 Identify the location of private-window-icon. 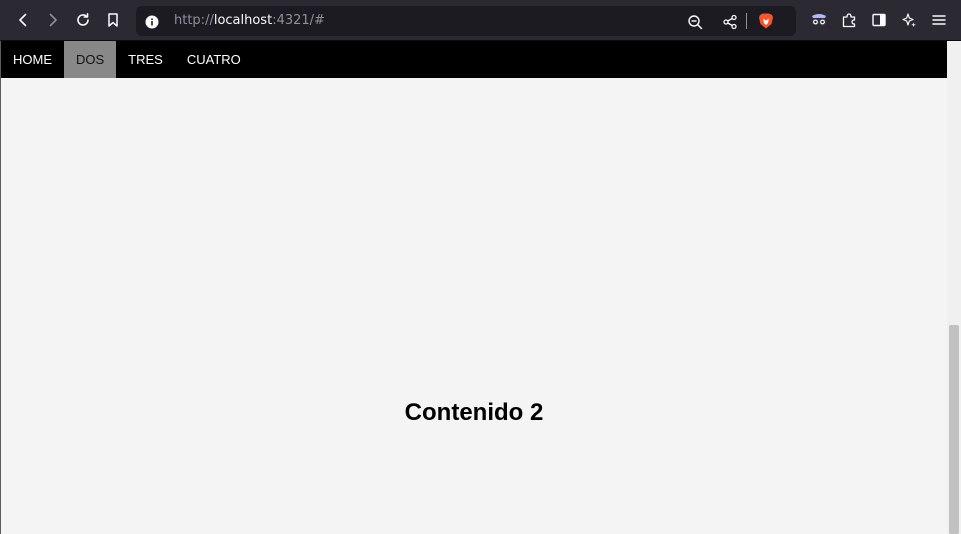
(819, 20).